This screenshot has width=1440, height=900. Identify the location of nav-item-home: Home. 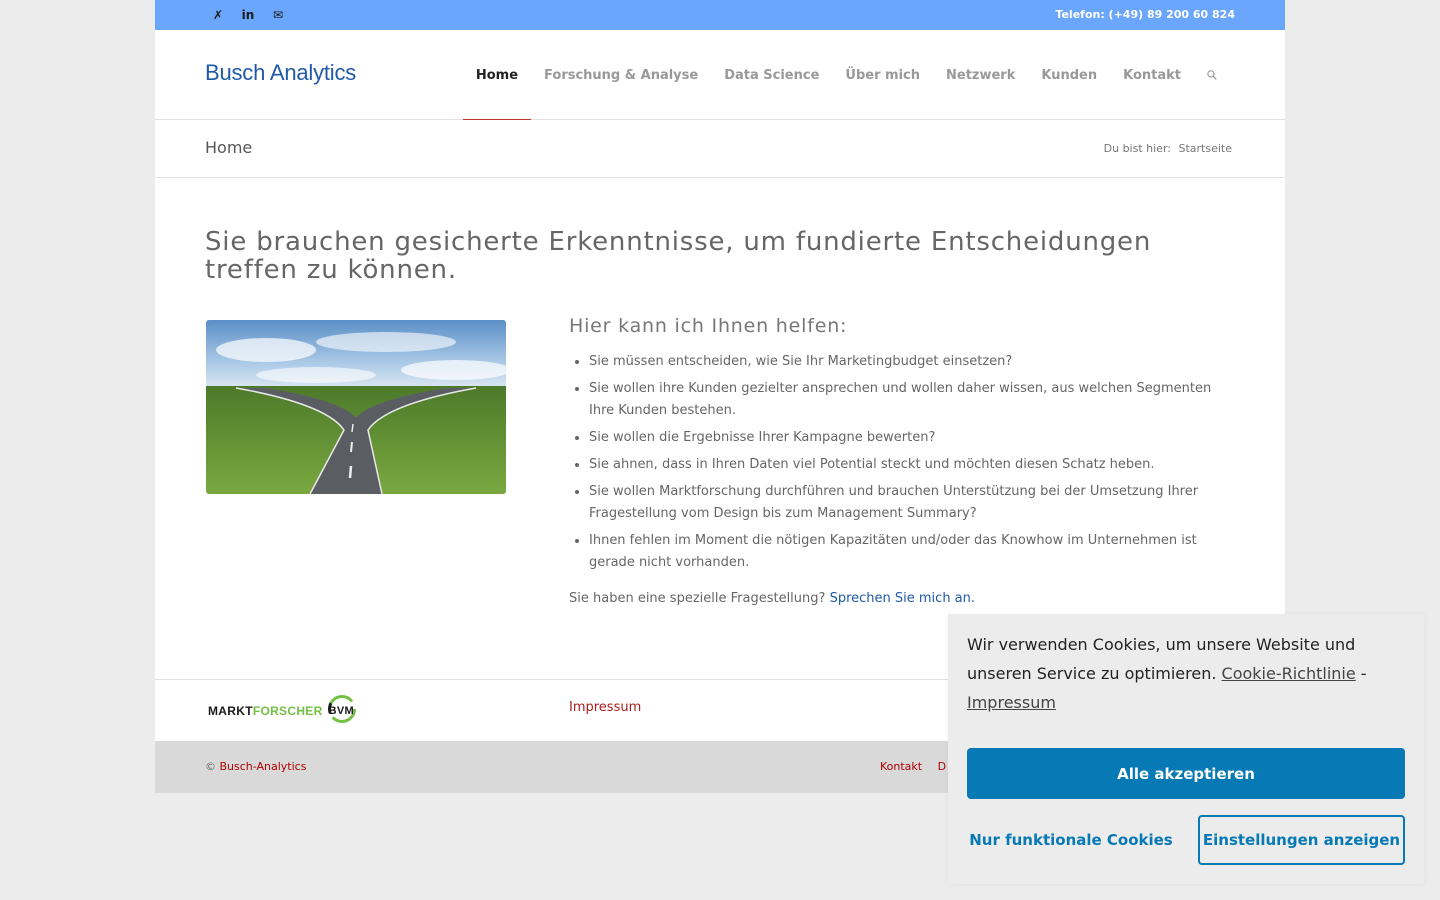
(497, 75).